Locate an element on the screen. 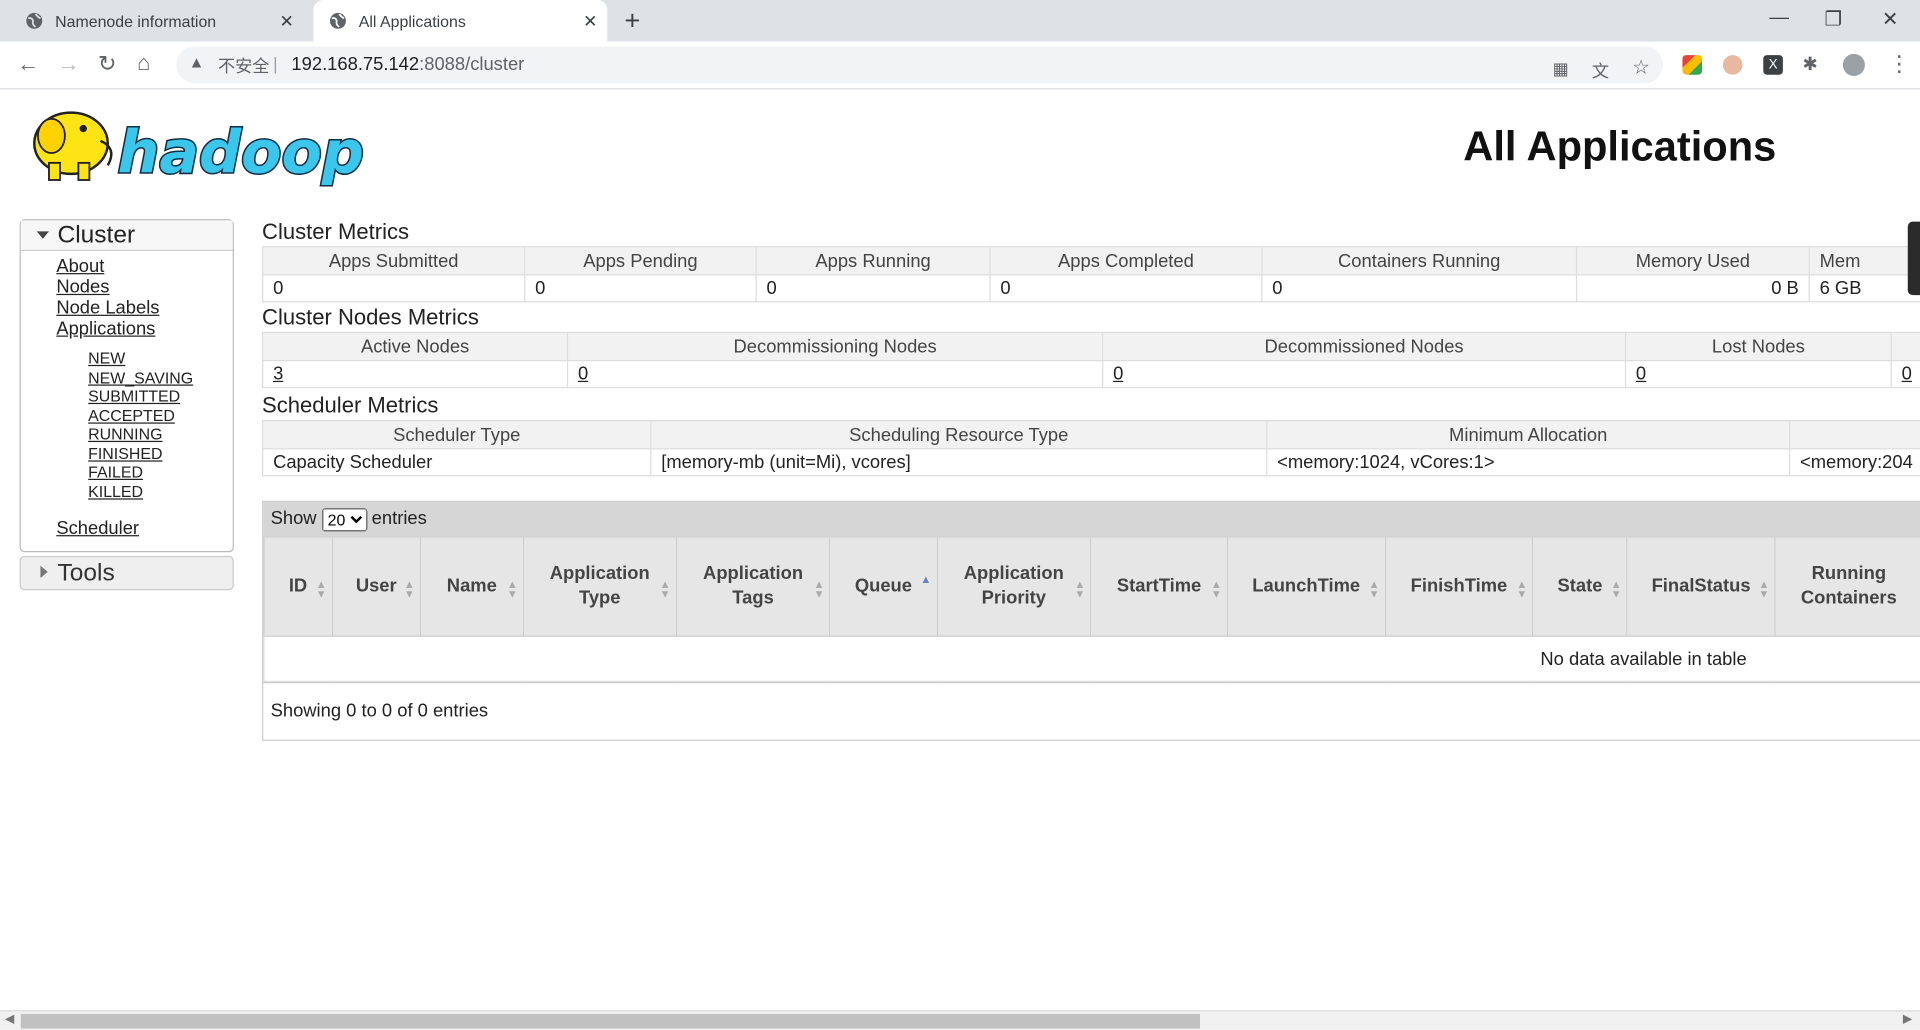  node-metrics-title: Cluster Nodes Metrics is located at coordinates (370, 317).